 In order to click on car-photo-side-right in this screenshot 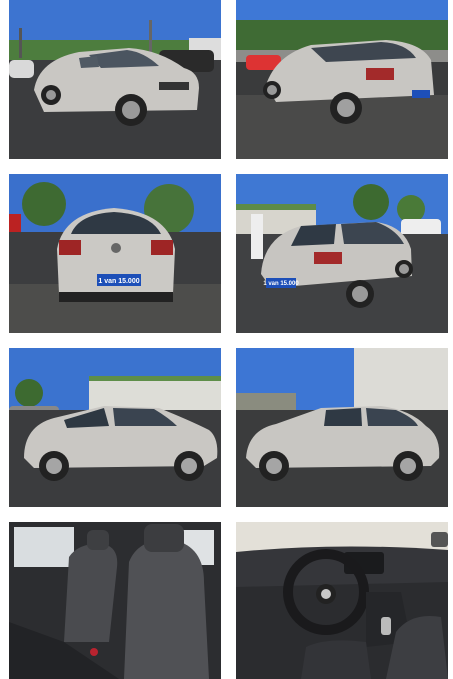, I will do `click(115, 427)`.